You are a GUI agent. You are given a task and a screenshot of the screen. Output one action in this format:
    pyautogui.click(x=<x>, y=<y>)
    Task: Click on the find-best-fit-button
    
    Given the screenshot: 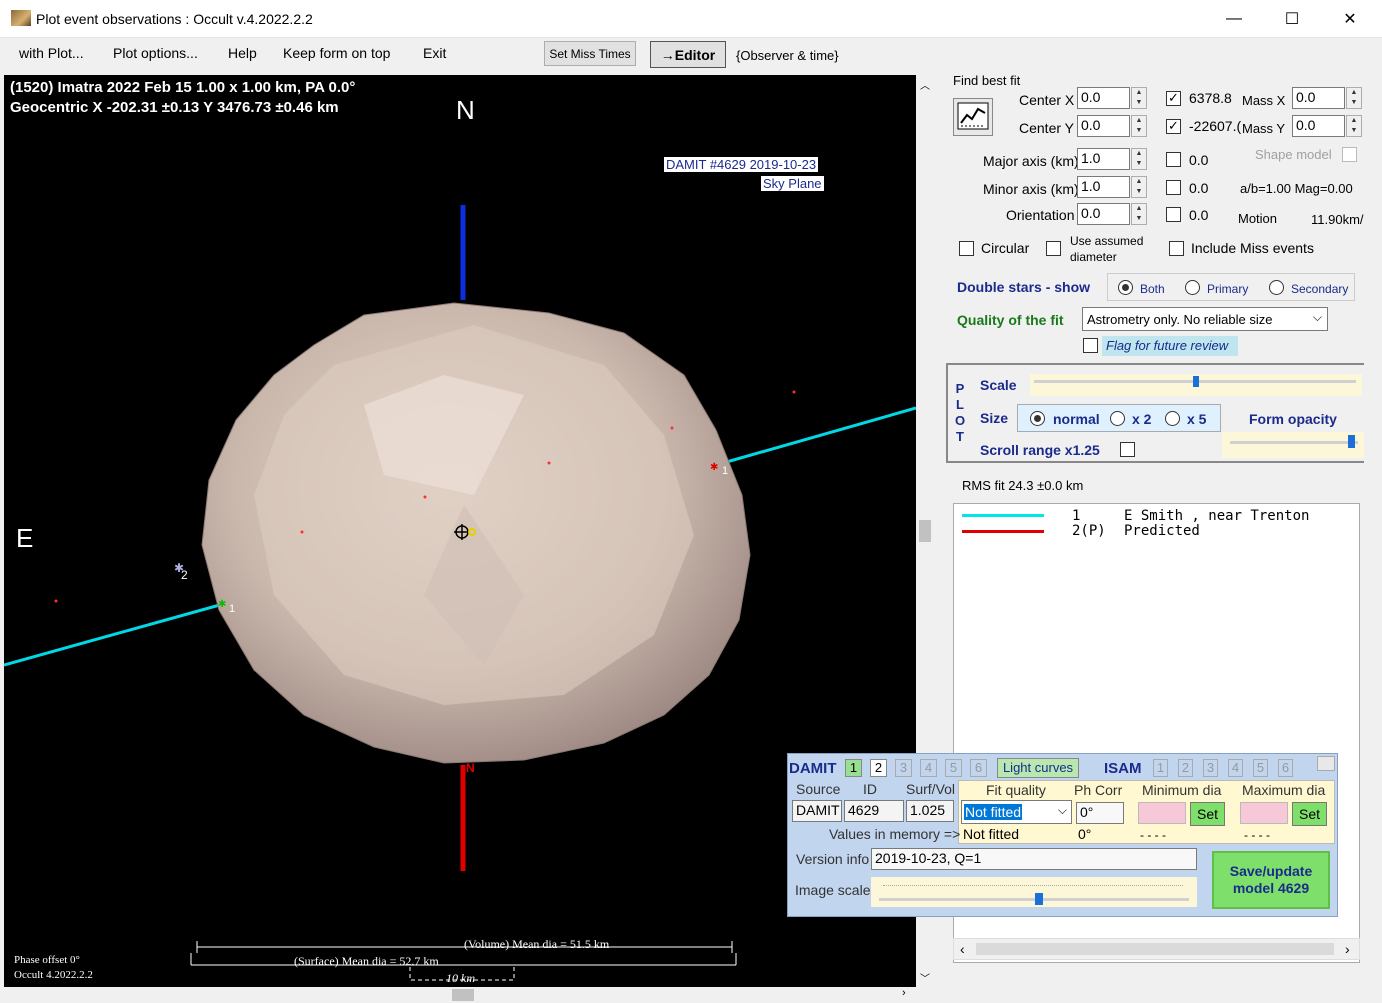 What is the action you would take?
    pyautogui.click(x=973, y=117)
    